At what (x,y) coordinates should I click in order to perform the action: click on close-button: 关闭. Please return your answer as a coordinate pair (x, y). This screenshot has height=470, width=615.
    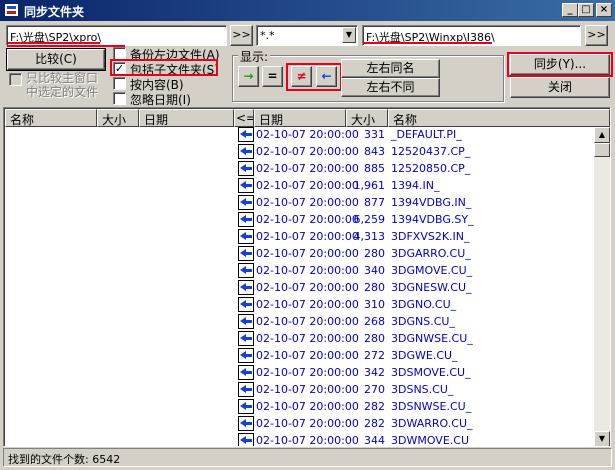
    Looking at the image, I should click on (560, 87).